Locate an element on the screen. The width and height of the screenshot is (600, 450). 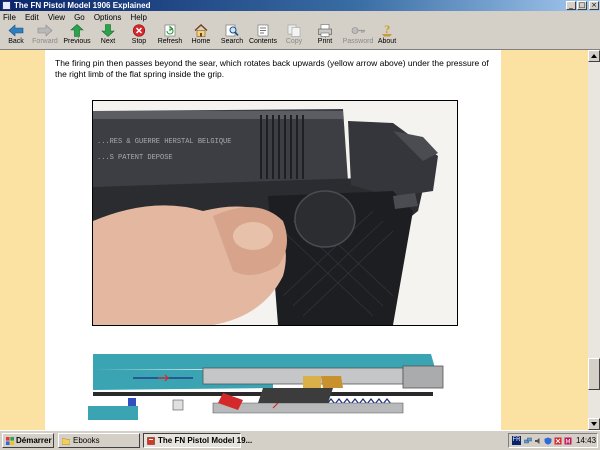
refresh-button: Refresh is located at coordinates (170, 36).